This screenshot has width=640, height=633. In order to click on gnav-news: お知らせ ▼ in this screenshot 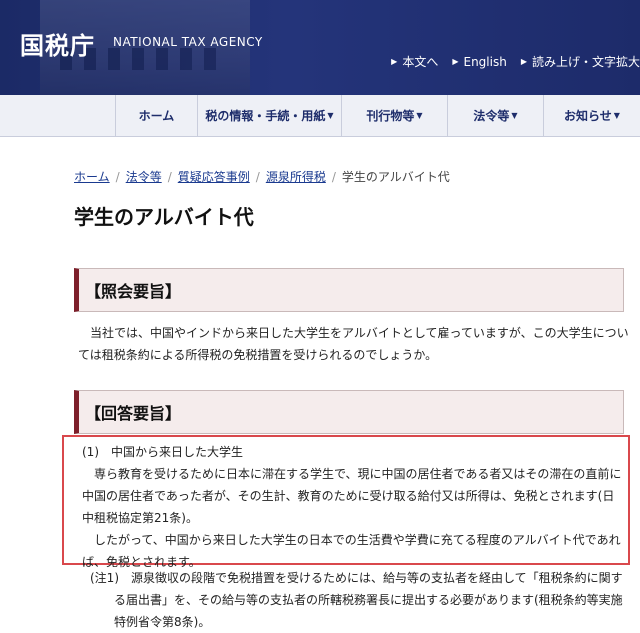, I will do `click(592, 115)`.